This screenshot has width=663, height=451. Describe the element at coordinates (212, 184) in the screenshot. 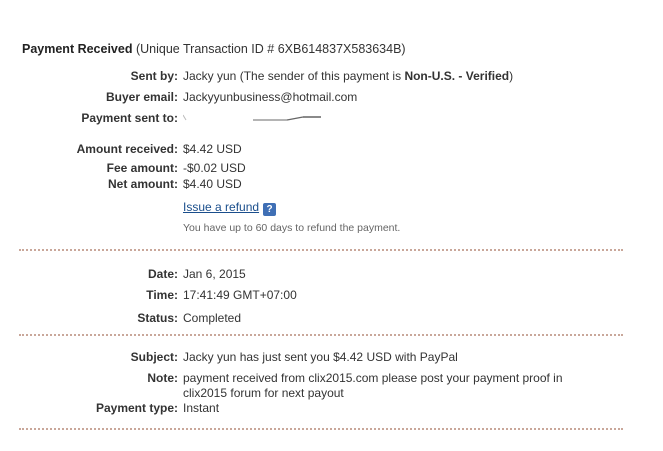

I see `net-amount-value: $4.40 USD` at that location.